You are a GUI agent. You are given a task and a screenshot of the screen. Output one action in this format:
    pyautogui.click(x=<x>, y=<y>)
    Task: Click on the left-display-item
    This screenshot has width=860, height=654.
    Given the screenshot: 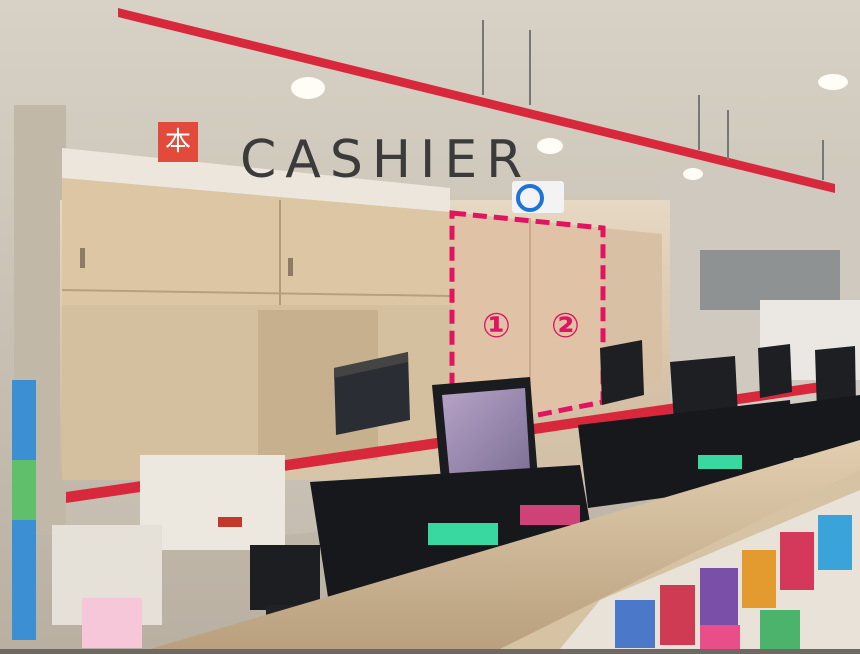 What is the action you would take?
    pyautogui.click(x=24, y=490)
    